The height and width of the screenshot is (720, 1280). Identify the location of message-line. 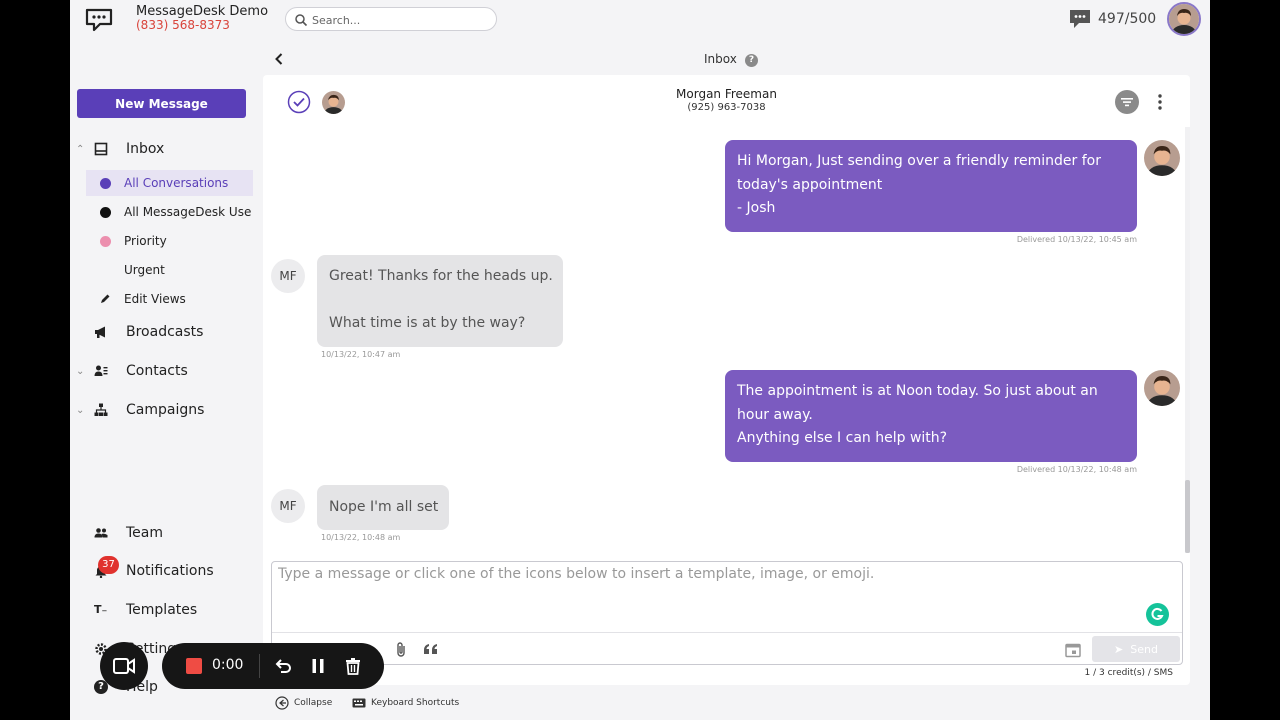
(440, 301).